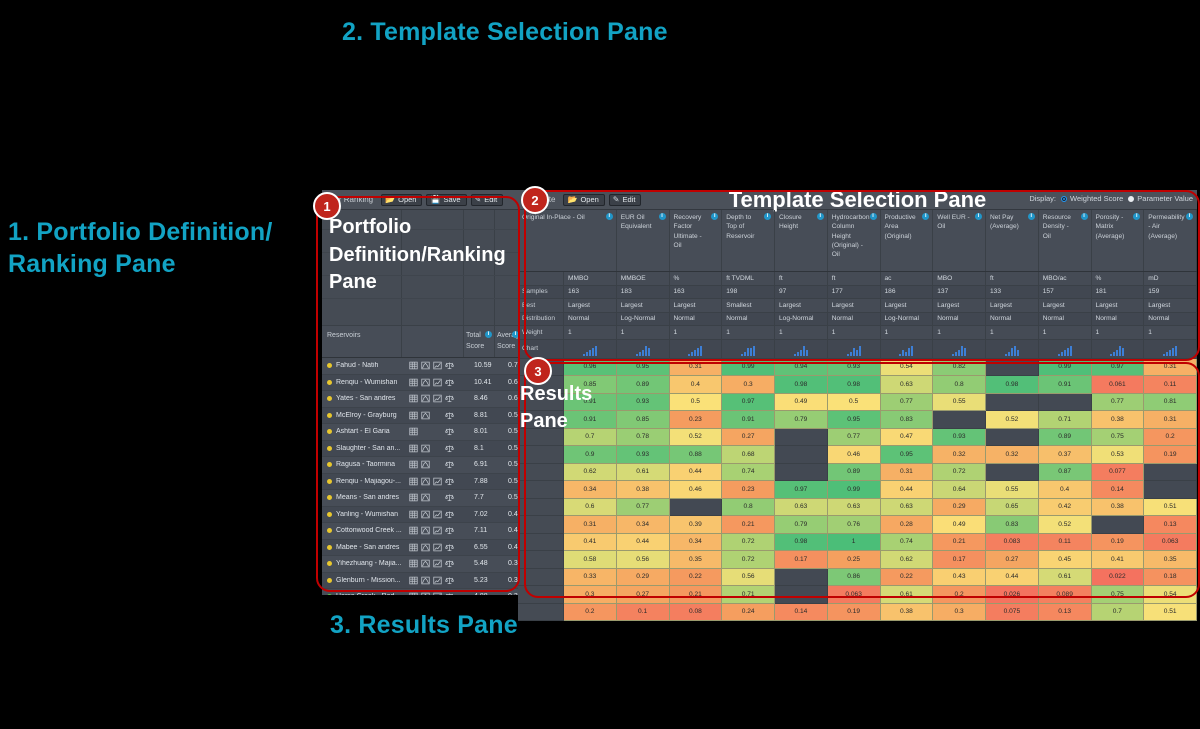 Image resolution: width=1200 pixels, height=729 pixels. I want to click on results-score-cell: 0.51, so click(1170, 507).